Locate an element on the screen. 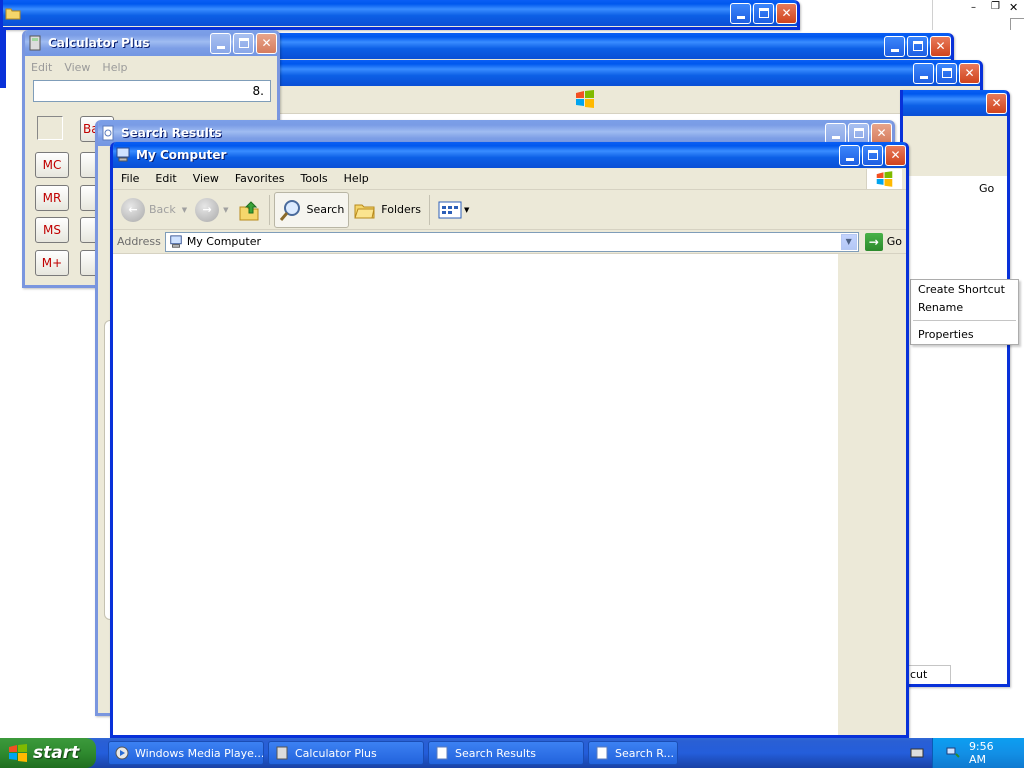  background-window-1: ✕ is located at coordinates (400, 15).